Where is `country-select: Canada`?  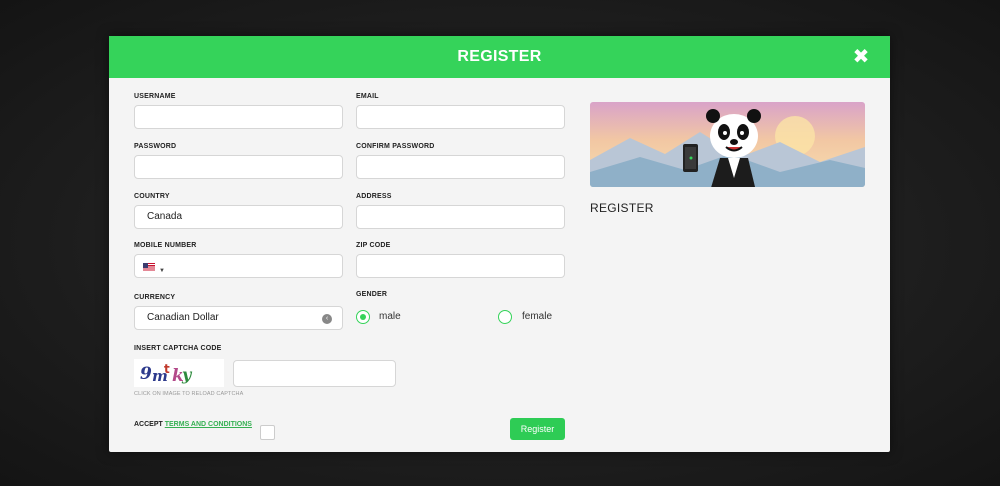
country-select: Canada is located at coordinates (238, 217).